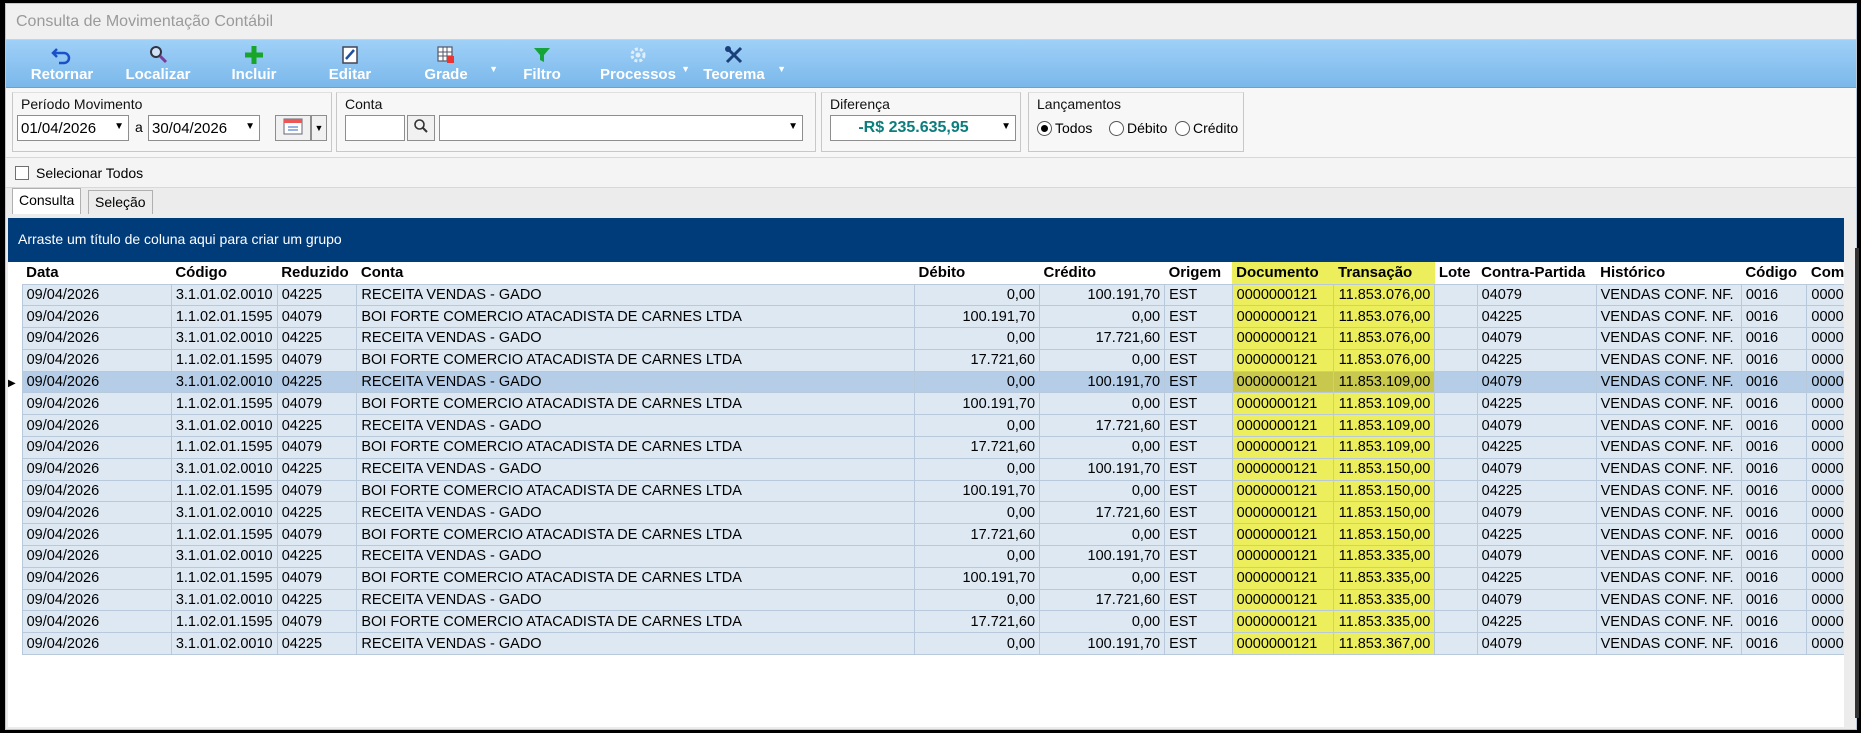  I want to click on localizar-button: Localizar, so click(158, 63).